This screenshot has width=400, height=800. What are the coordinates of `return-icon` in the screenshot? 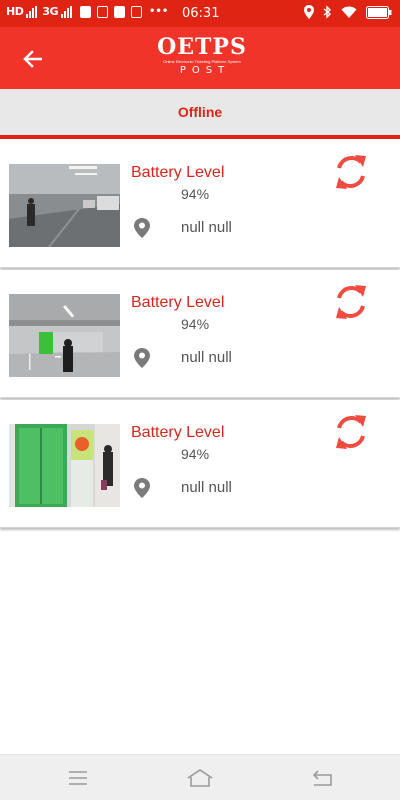 It's located at (322, 778).